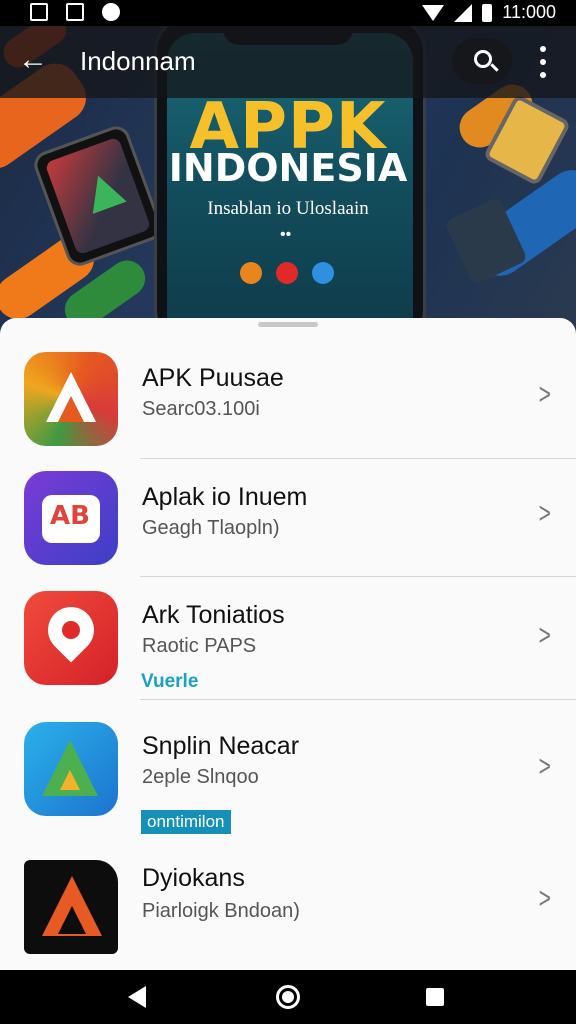  Describe the element at coordinates (433, 12) in the screenshot. I see `wifi-icon` at that location.